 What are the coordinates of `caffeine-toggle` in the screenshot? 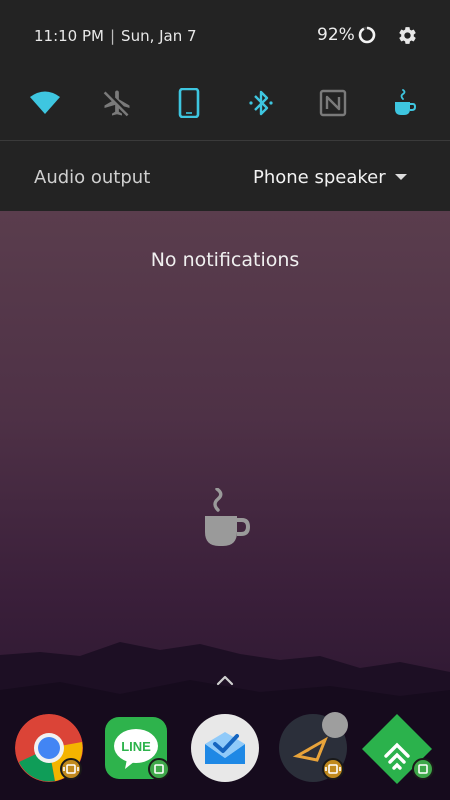 It's located at (405, 103).